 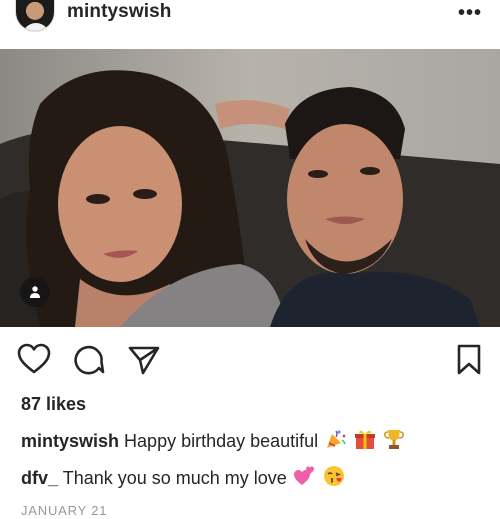 What do you see at coordinates (89, 360) in the screenshot?
I see `comment-icon` at bounding box center [89, 360].